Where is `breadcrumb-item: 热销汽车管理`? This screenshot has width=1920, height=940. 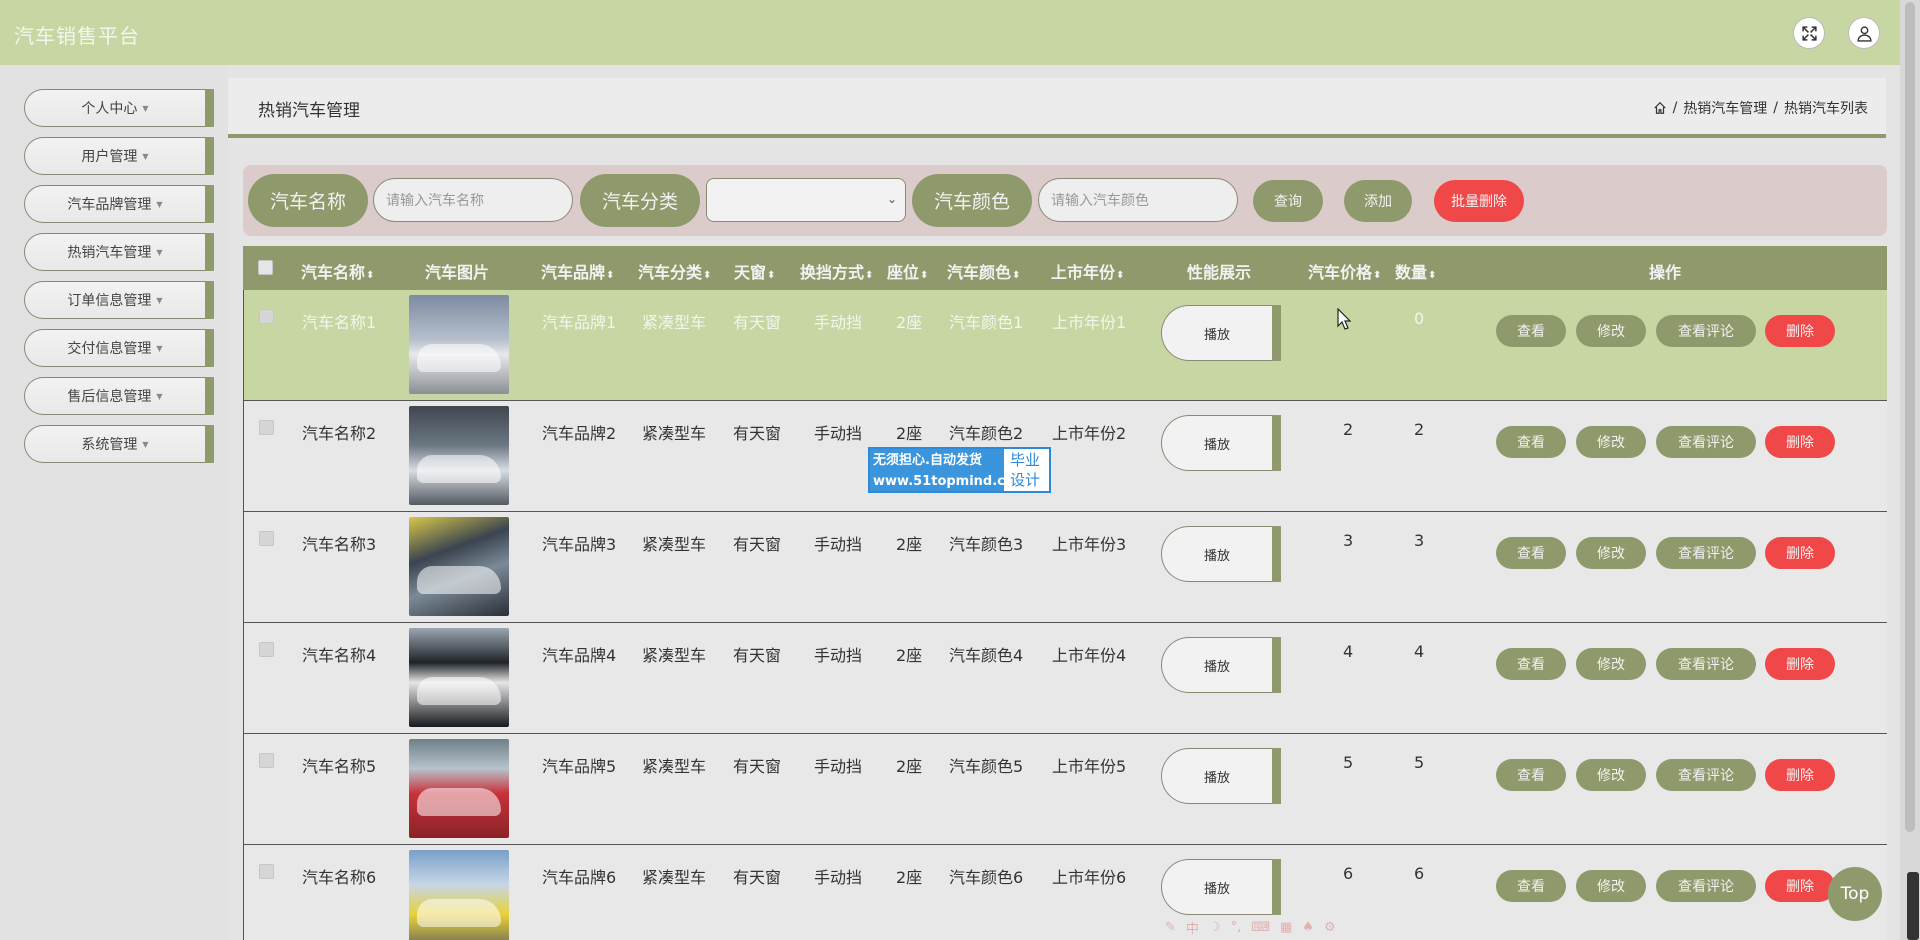
breadcrumb-item: 热销汽车管理 is located at coordinates (1725, 108).